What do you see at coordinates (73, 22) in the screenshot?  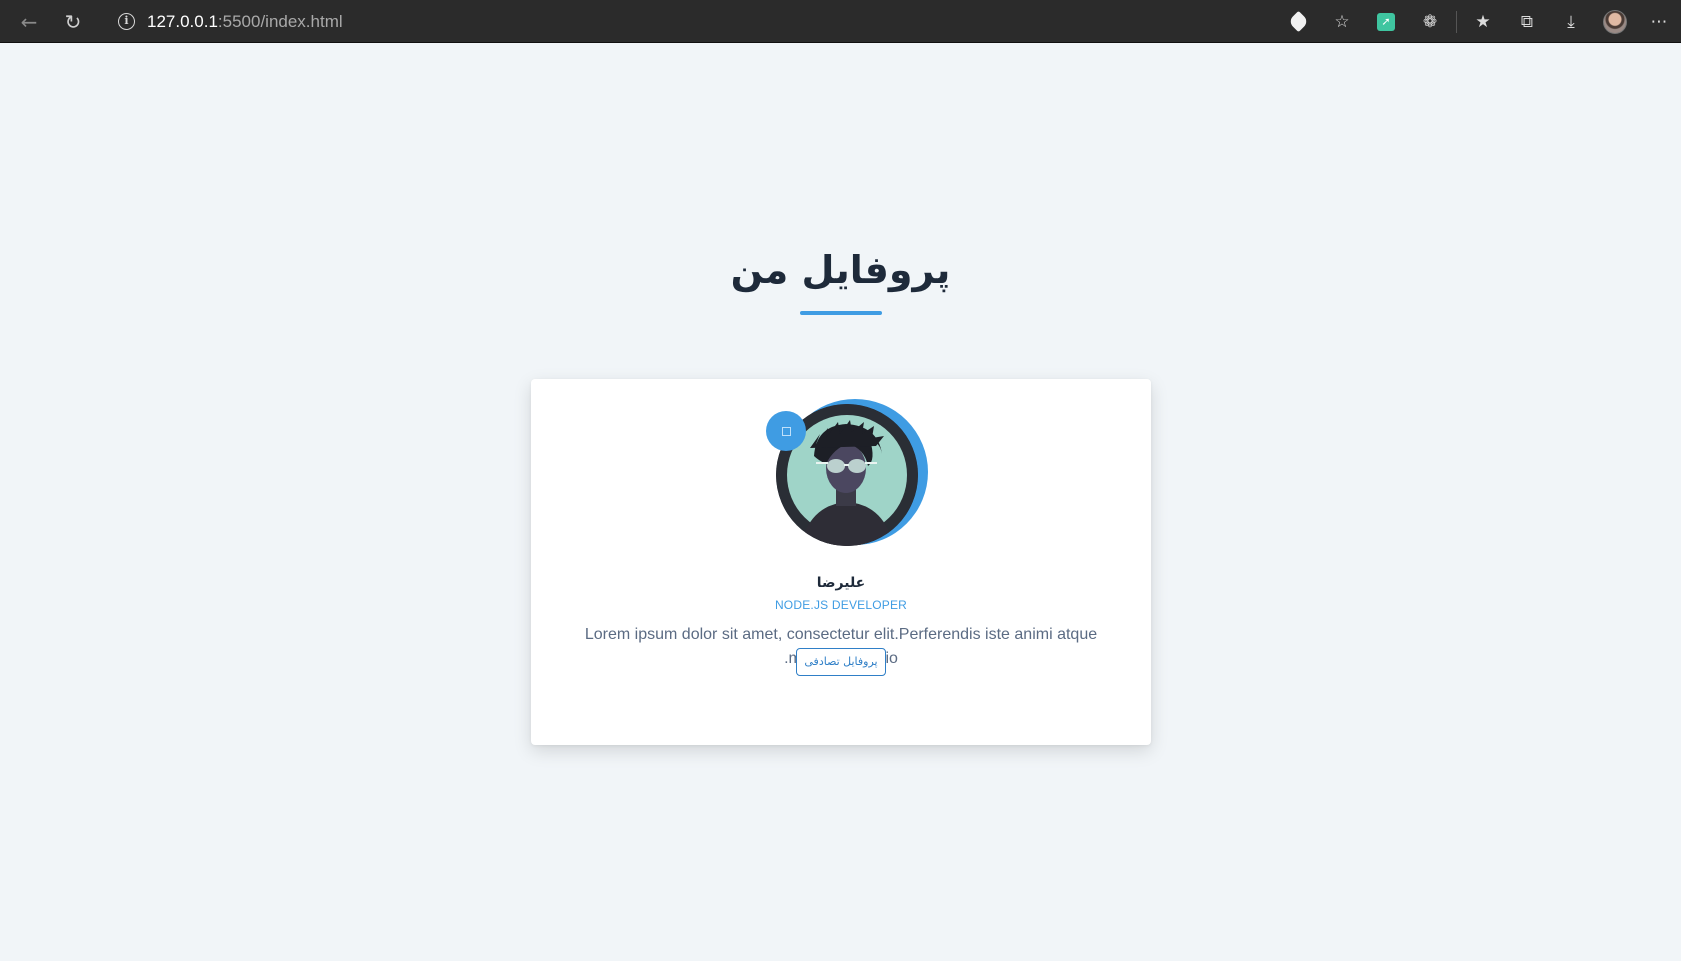 I see `reload-icon: ↻` at bounding box center [73, 22].